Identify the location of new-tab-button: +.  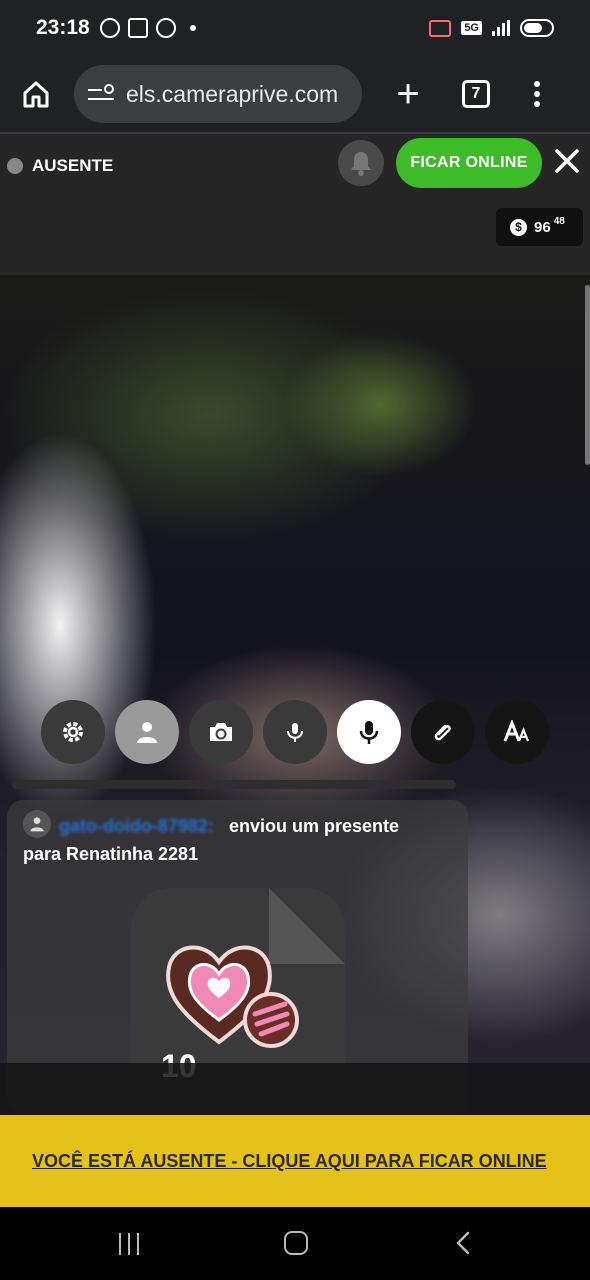
(408, 94).